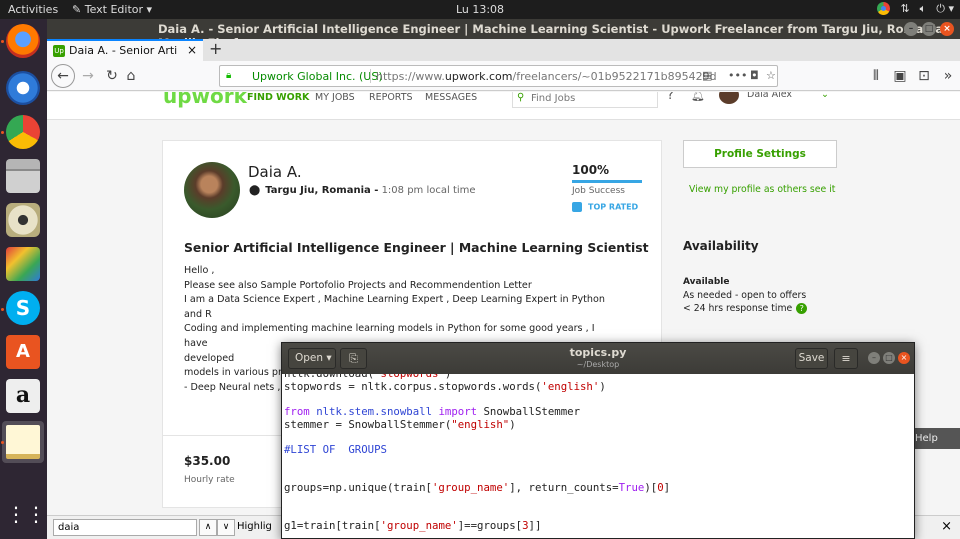  Describe the element at coordinates (63, 76) in the screenshot. I see `back-icon: ←` at that location.